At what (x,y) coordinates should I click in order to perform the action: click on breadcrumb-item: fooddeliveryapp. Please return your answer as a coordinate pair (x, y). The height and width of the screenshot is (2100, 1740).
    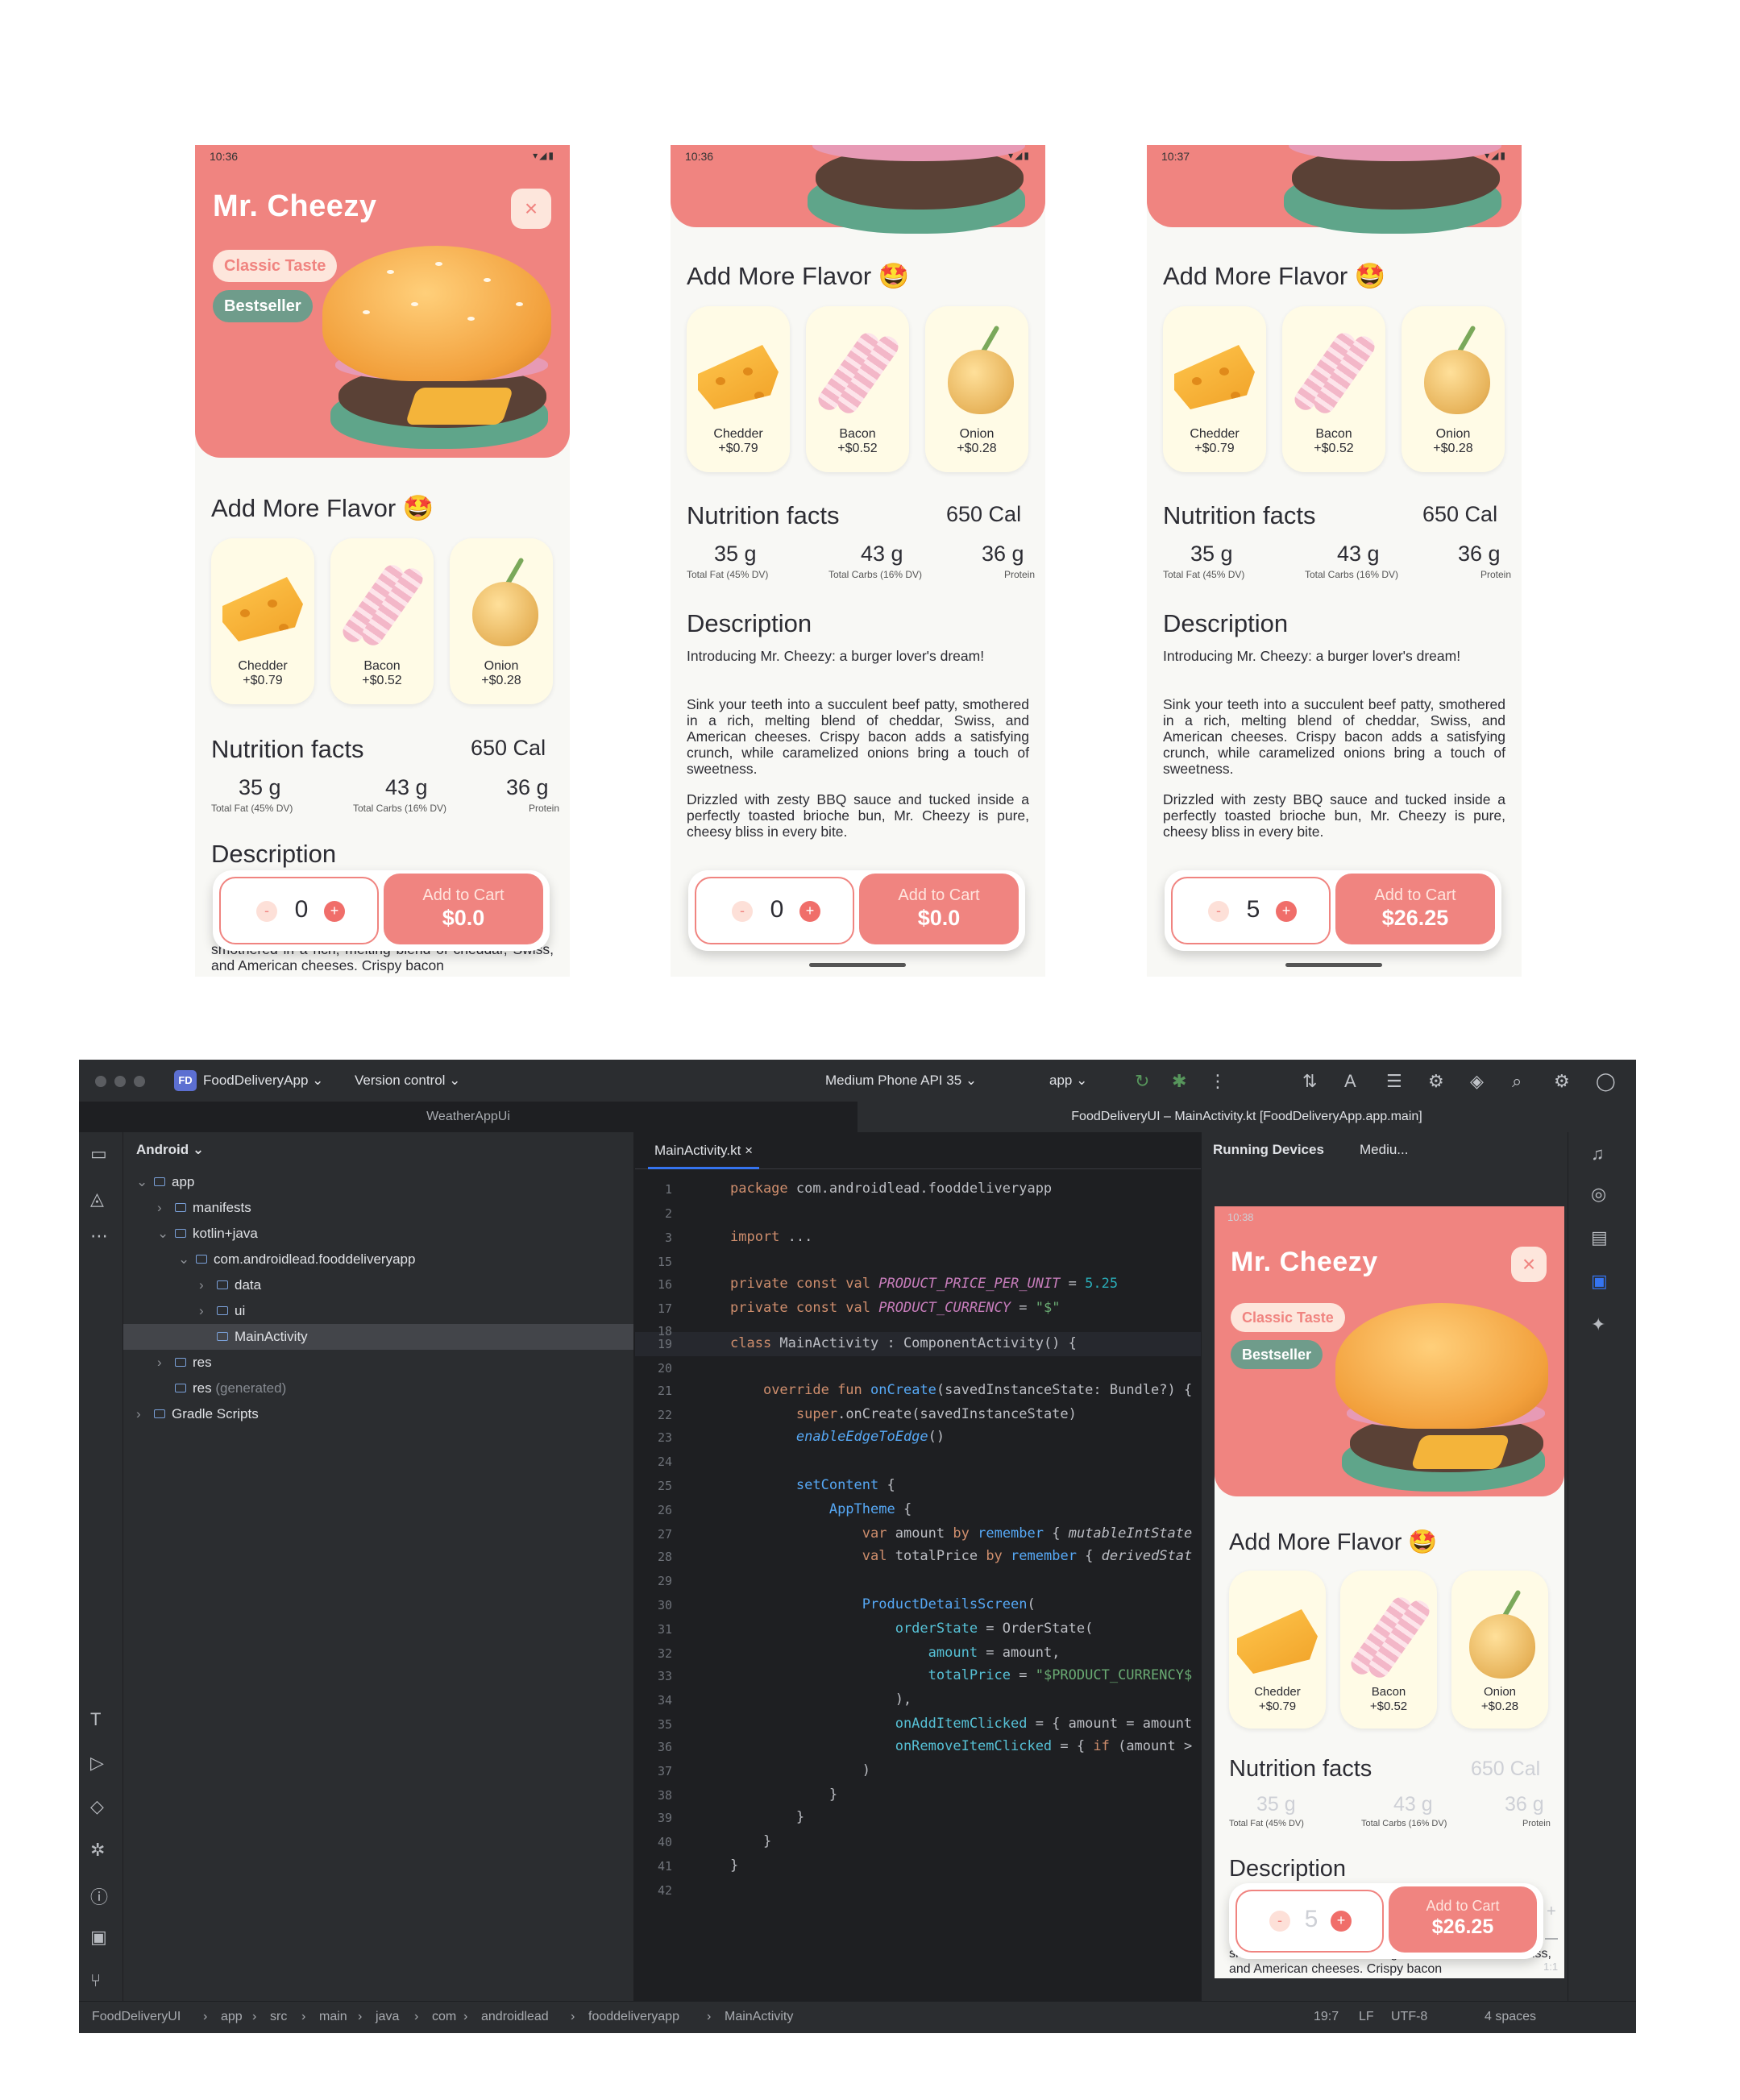
    Looking at the image, I should click on (633, 2017).